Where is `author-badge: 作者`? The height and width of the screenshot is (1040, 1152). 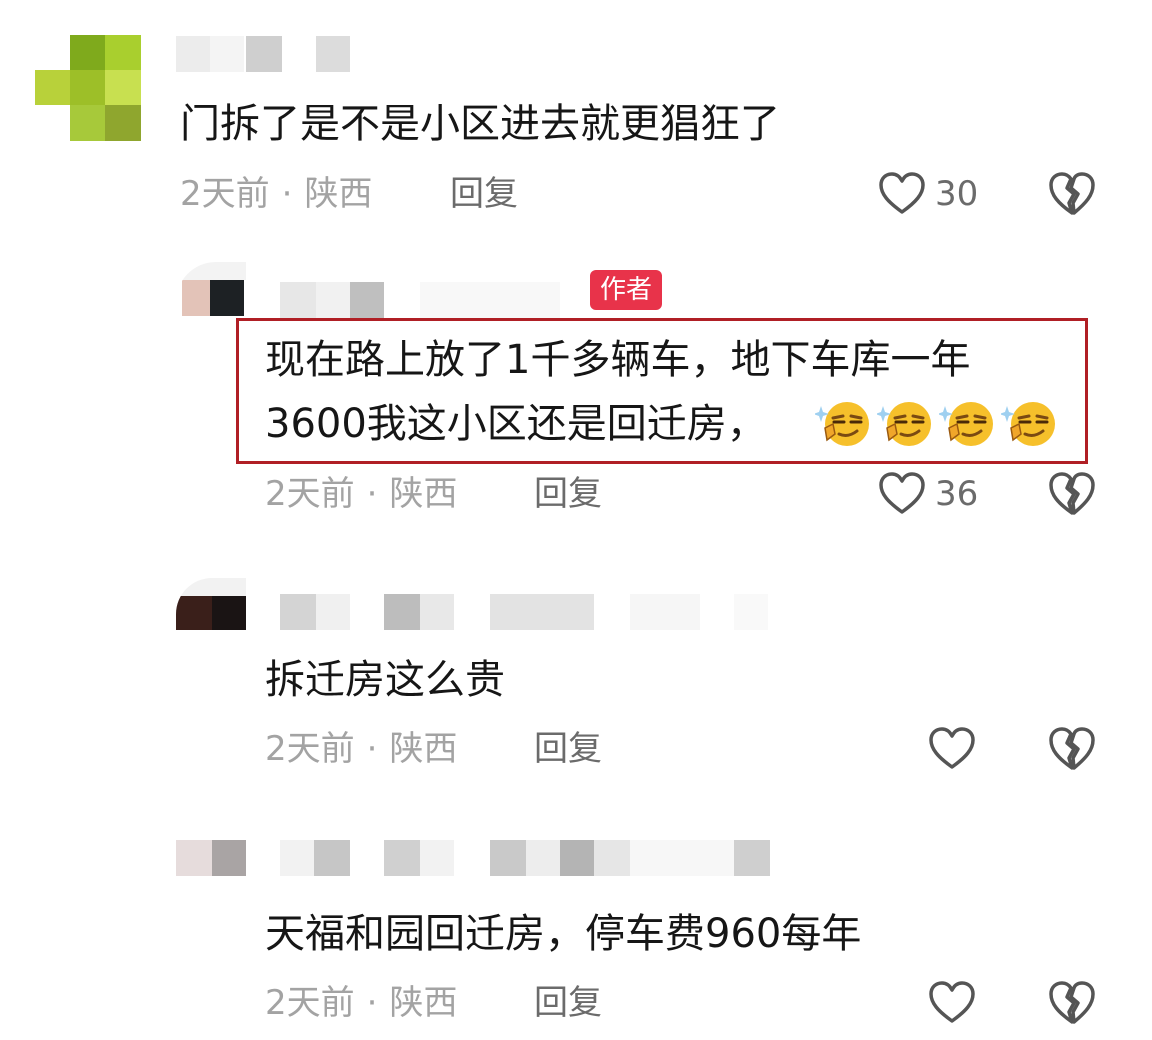
author-badge: 作者 is located at coordinates (626, 290).